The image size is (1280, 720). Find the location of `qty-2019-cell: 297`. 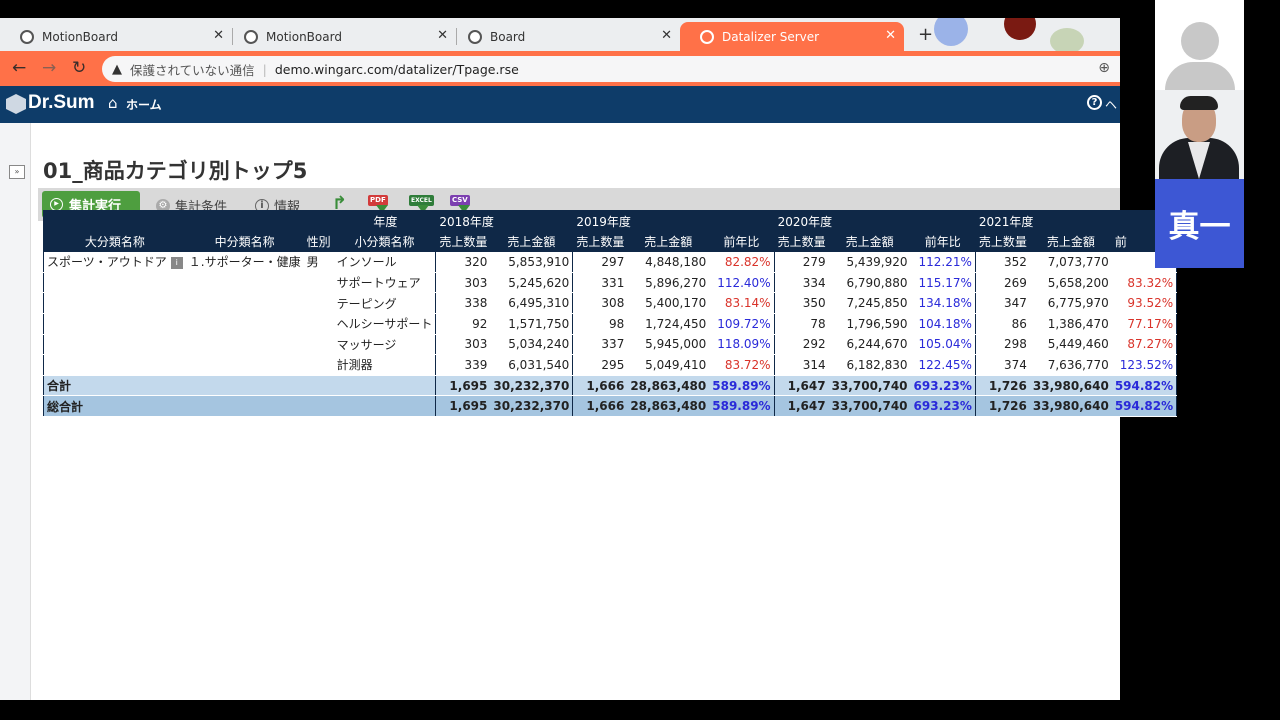

qty-2019-cell: 297 is located at coordinates (600, 262).